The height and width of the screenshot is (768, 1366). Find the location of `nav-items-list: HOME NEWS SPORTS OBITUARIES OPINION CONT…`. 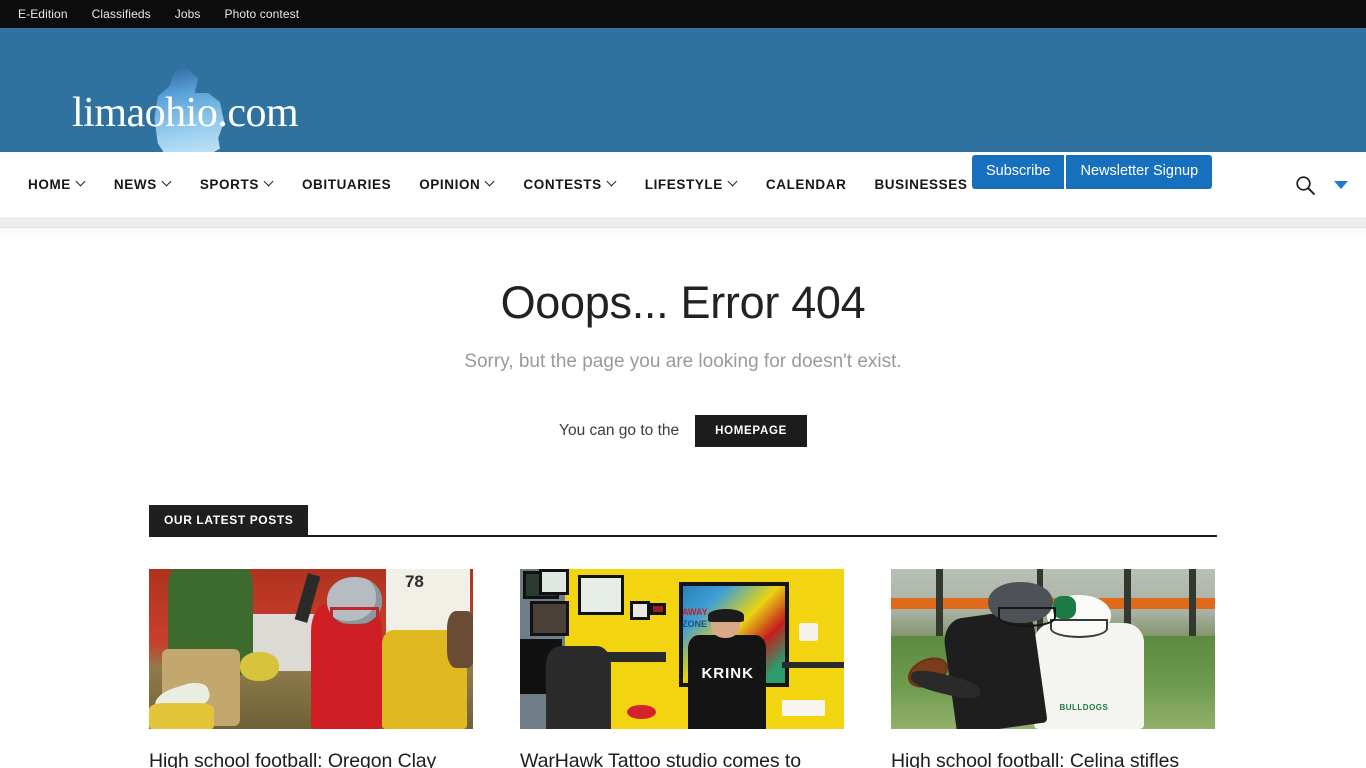

nav-items-list: HOME NEWS SPORTS OBITUARIES OPINION CONT… is located at coordinates (519, 184).